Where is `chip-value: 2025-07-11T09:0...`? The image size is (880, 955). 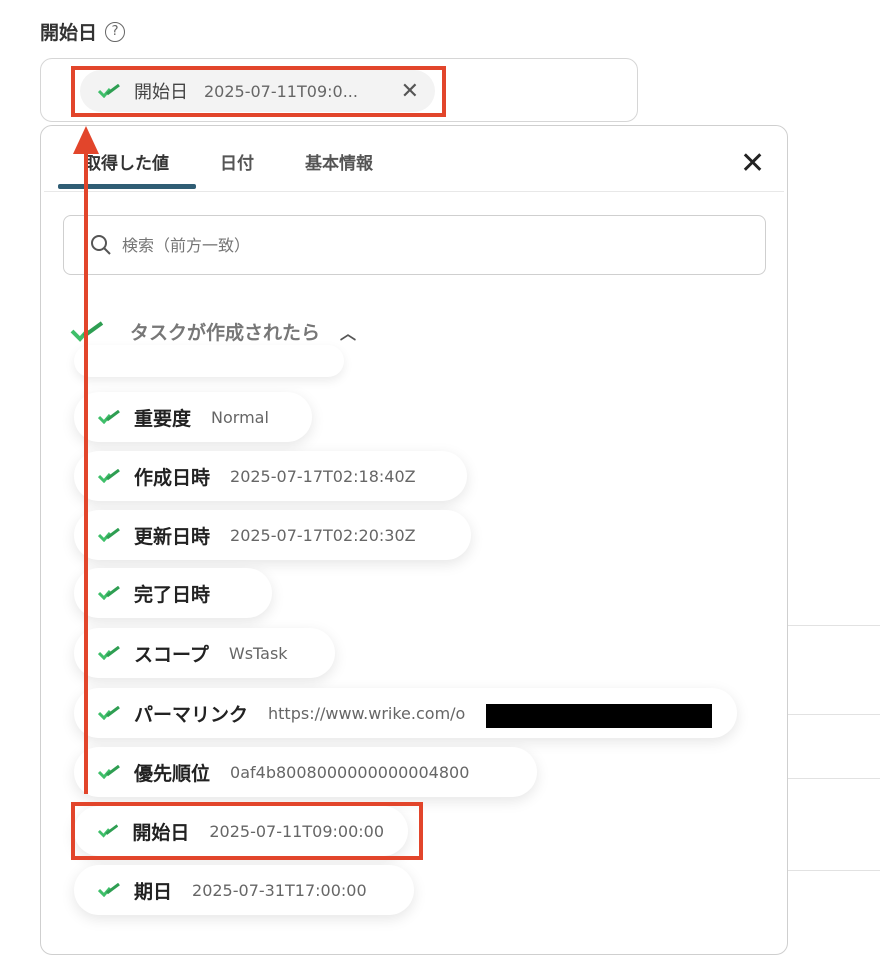 chip-value: 2025-07-11T09:0... is located at coordinates (281, 91).